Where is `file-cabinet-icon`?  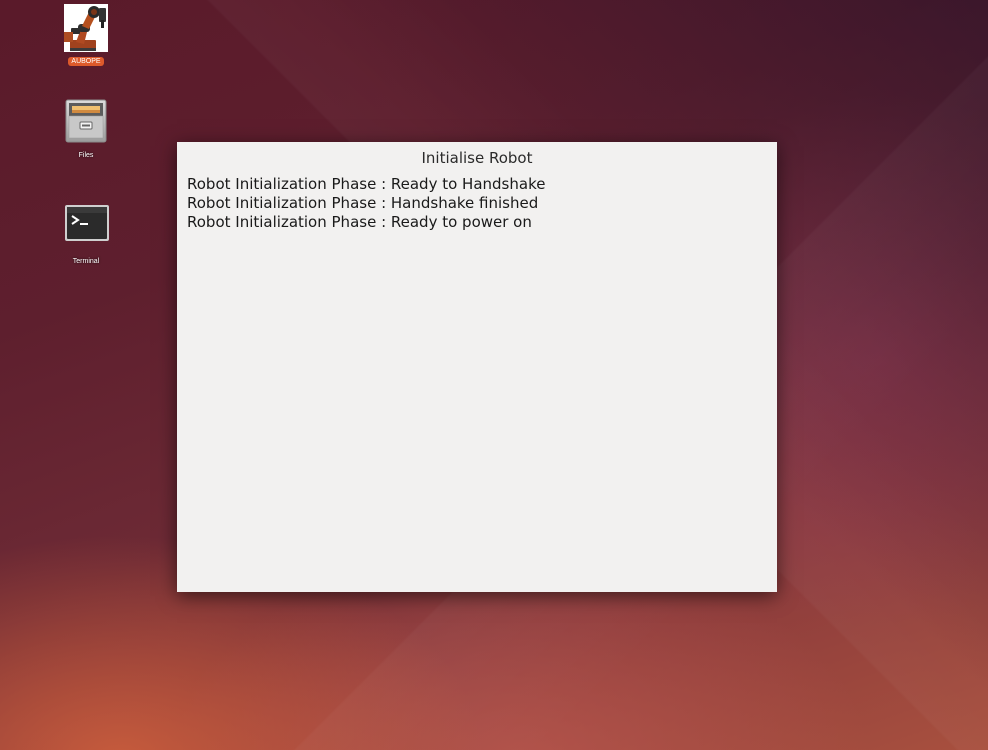 file-cabinet-icon is located at coordinates (86, 120).